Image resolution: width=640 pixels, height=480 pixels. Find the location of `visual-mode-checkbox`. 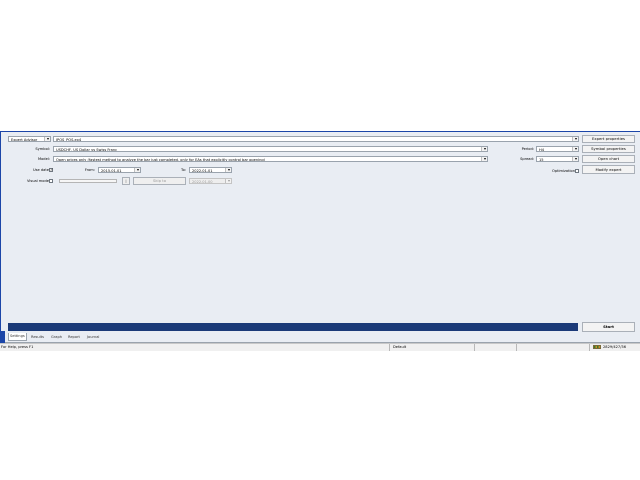

visual-mode-checkbox is located at coordinates (51, 181).